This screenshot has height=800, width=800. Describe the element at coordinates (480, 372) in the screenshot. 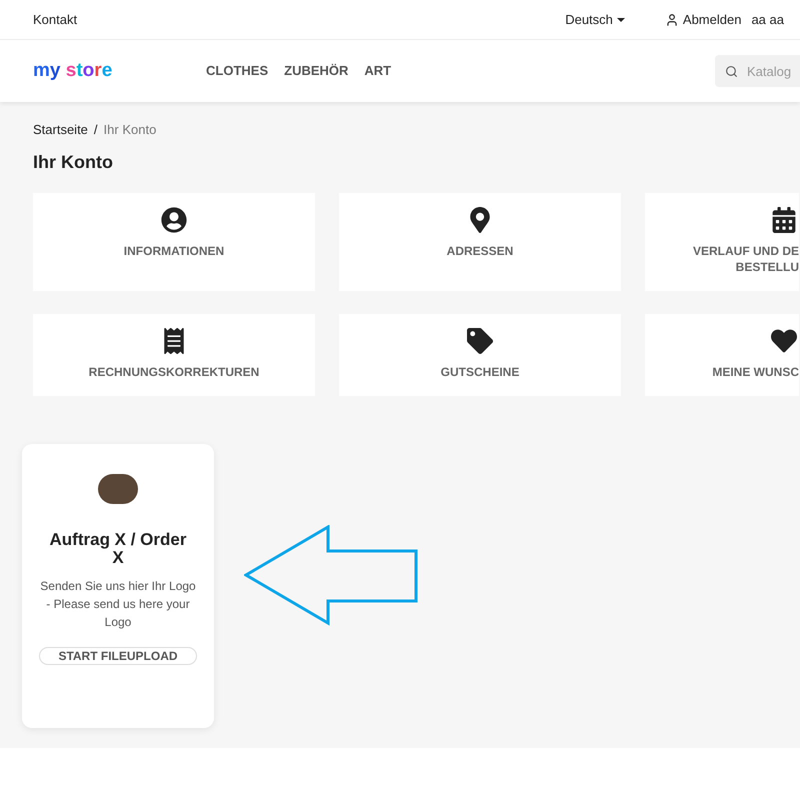

I see `tile-label: GUTSCHEINE` at that location.